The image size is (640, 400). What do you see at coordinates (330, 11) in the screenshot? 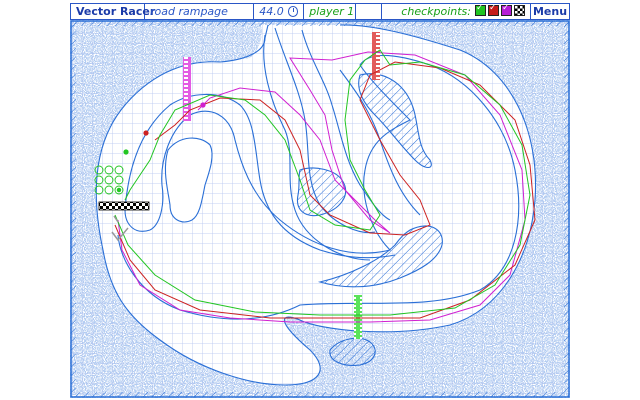
I see `current-player: player 1` at bounding box center [330, 11].